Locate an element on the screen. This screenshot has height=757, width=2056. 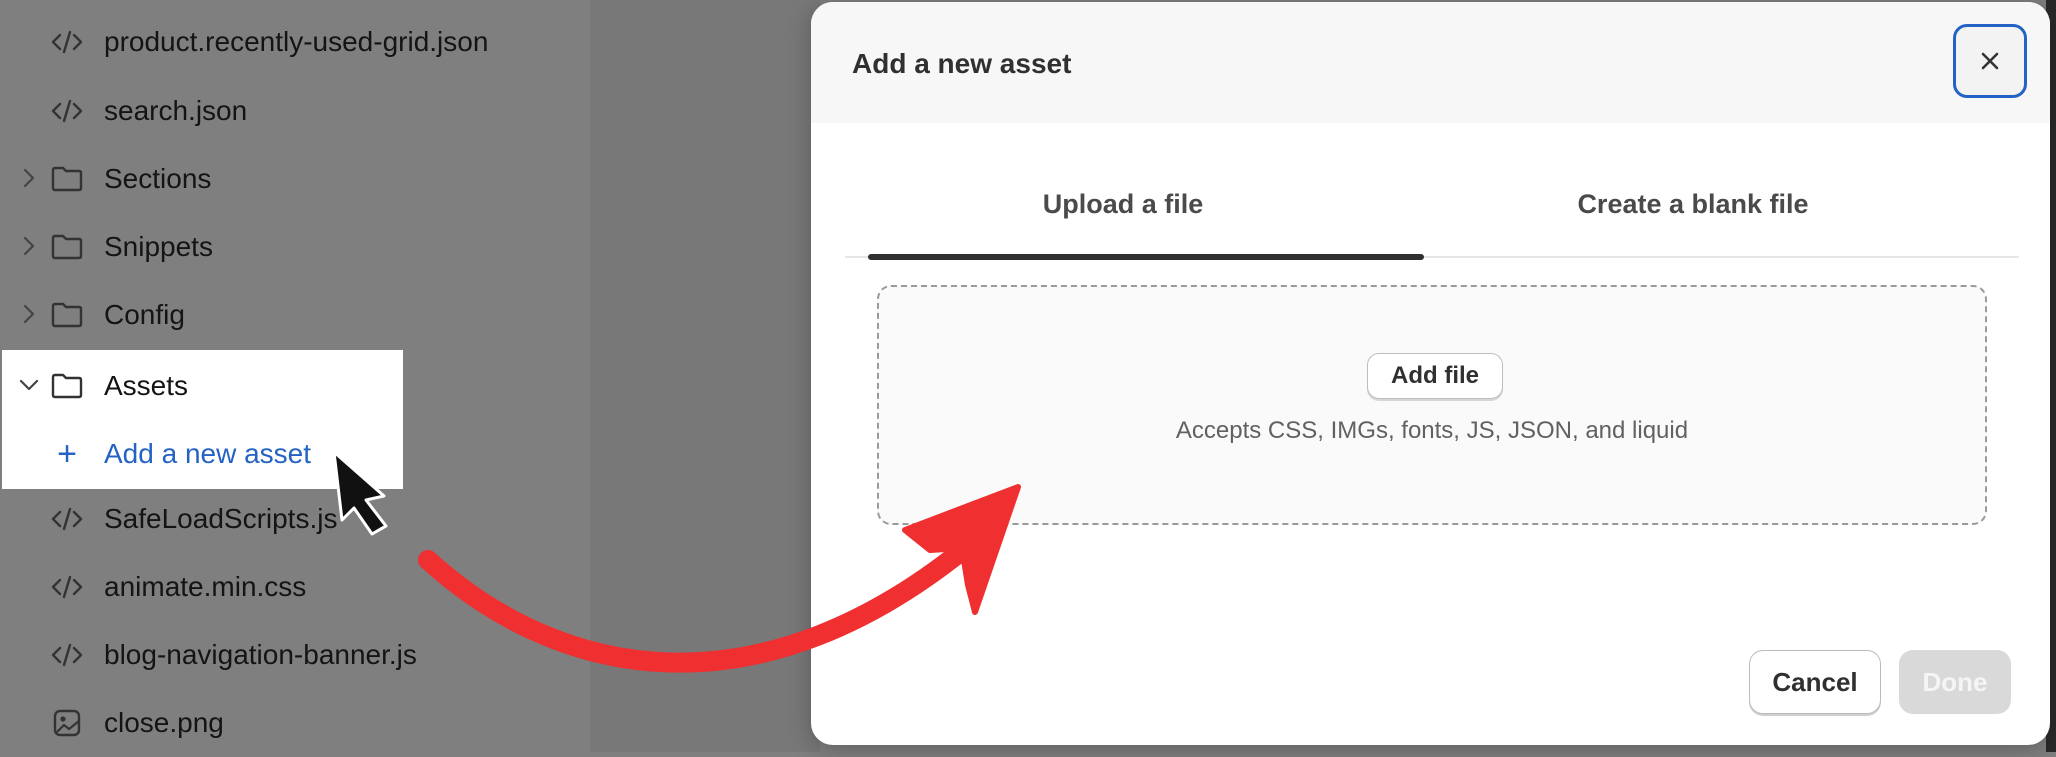
asset-tabs: Upload a file Create a blank file is located at coordinates (1432, 206).